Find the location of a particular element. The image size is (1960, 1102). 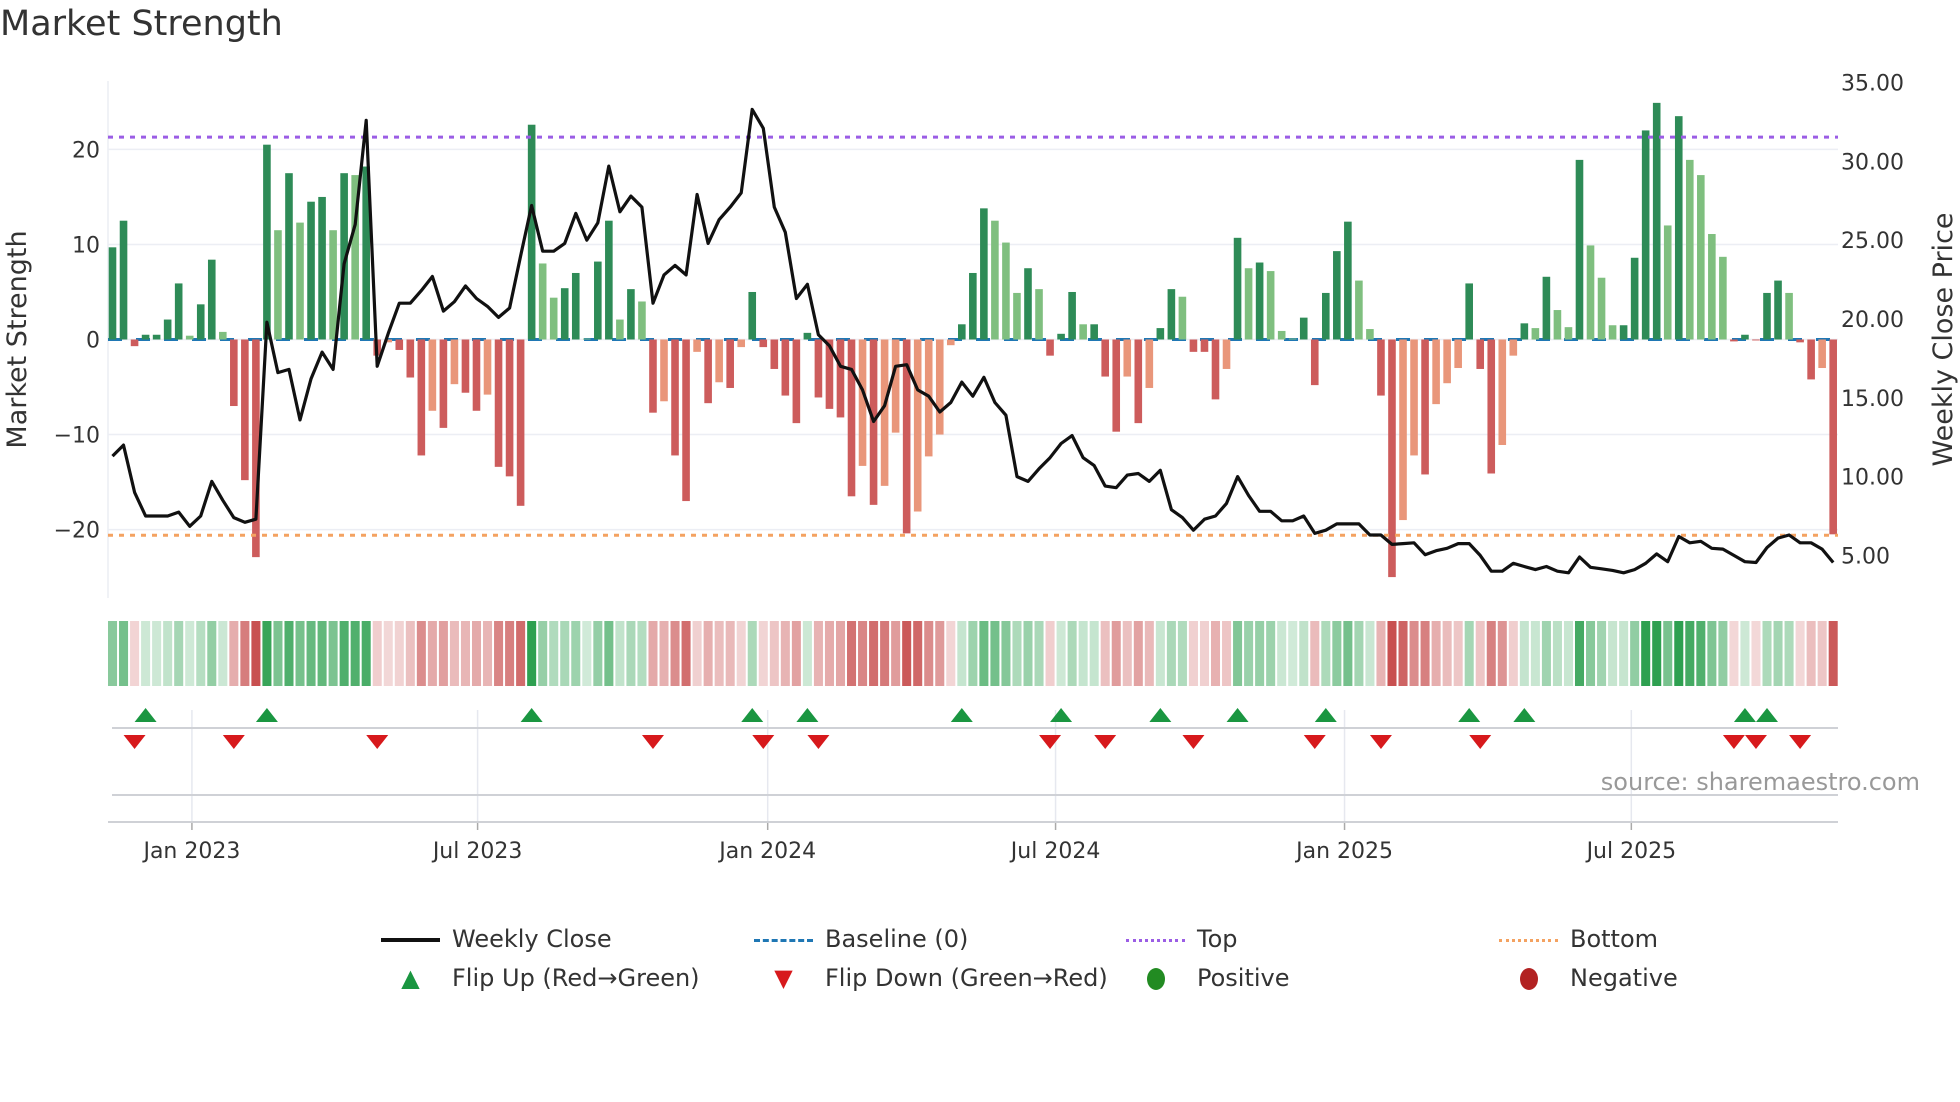

solid-line-icon is located at coordinates (410, 940).